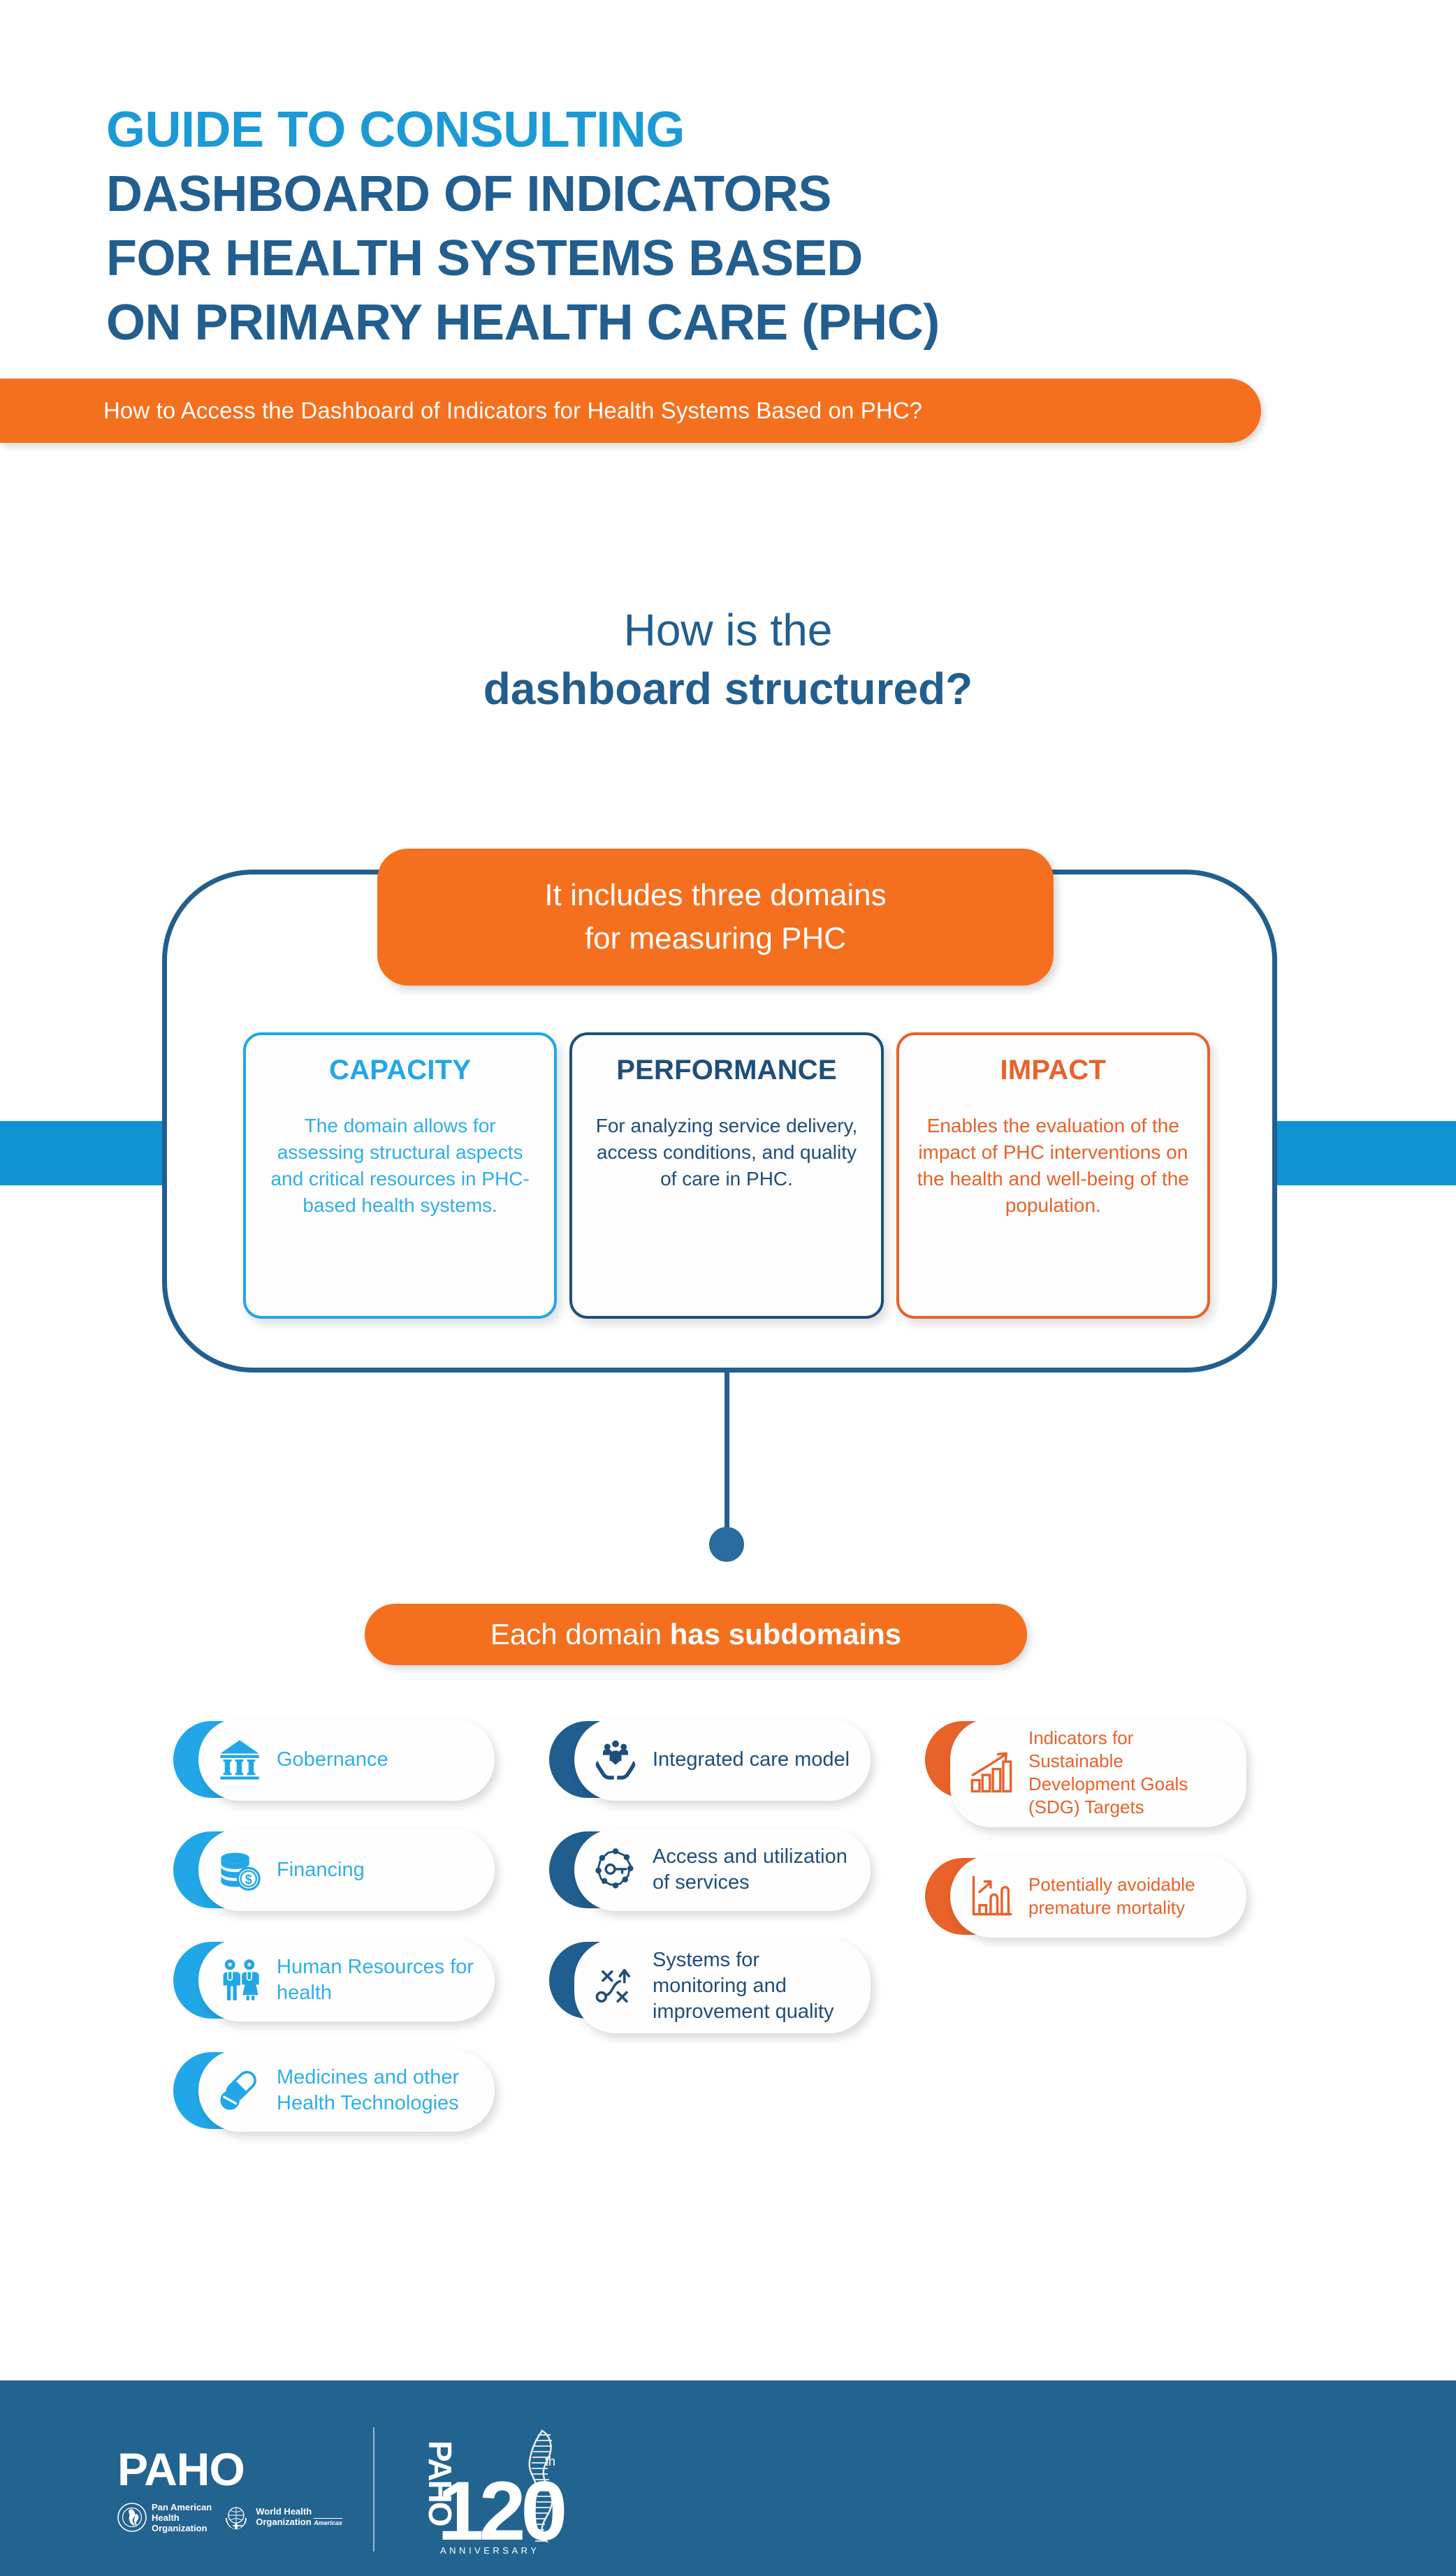 This screenshot has height=2576, width=1456. I want to click on subdomain-item-integrated-care: Integrated care model, so click(710, 1759).